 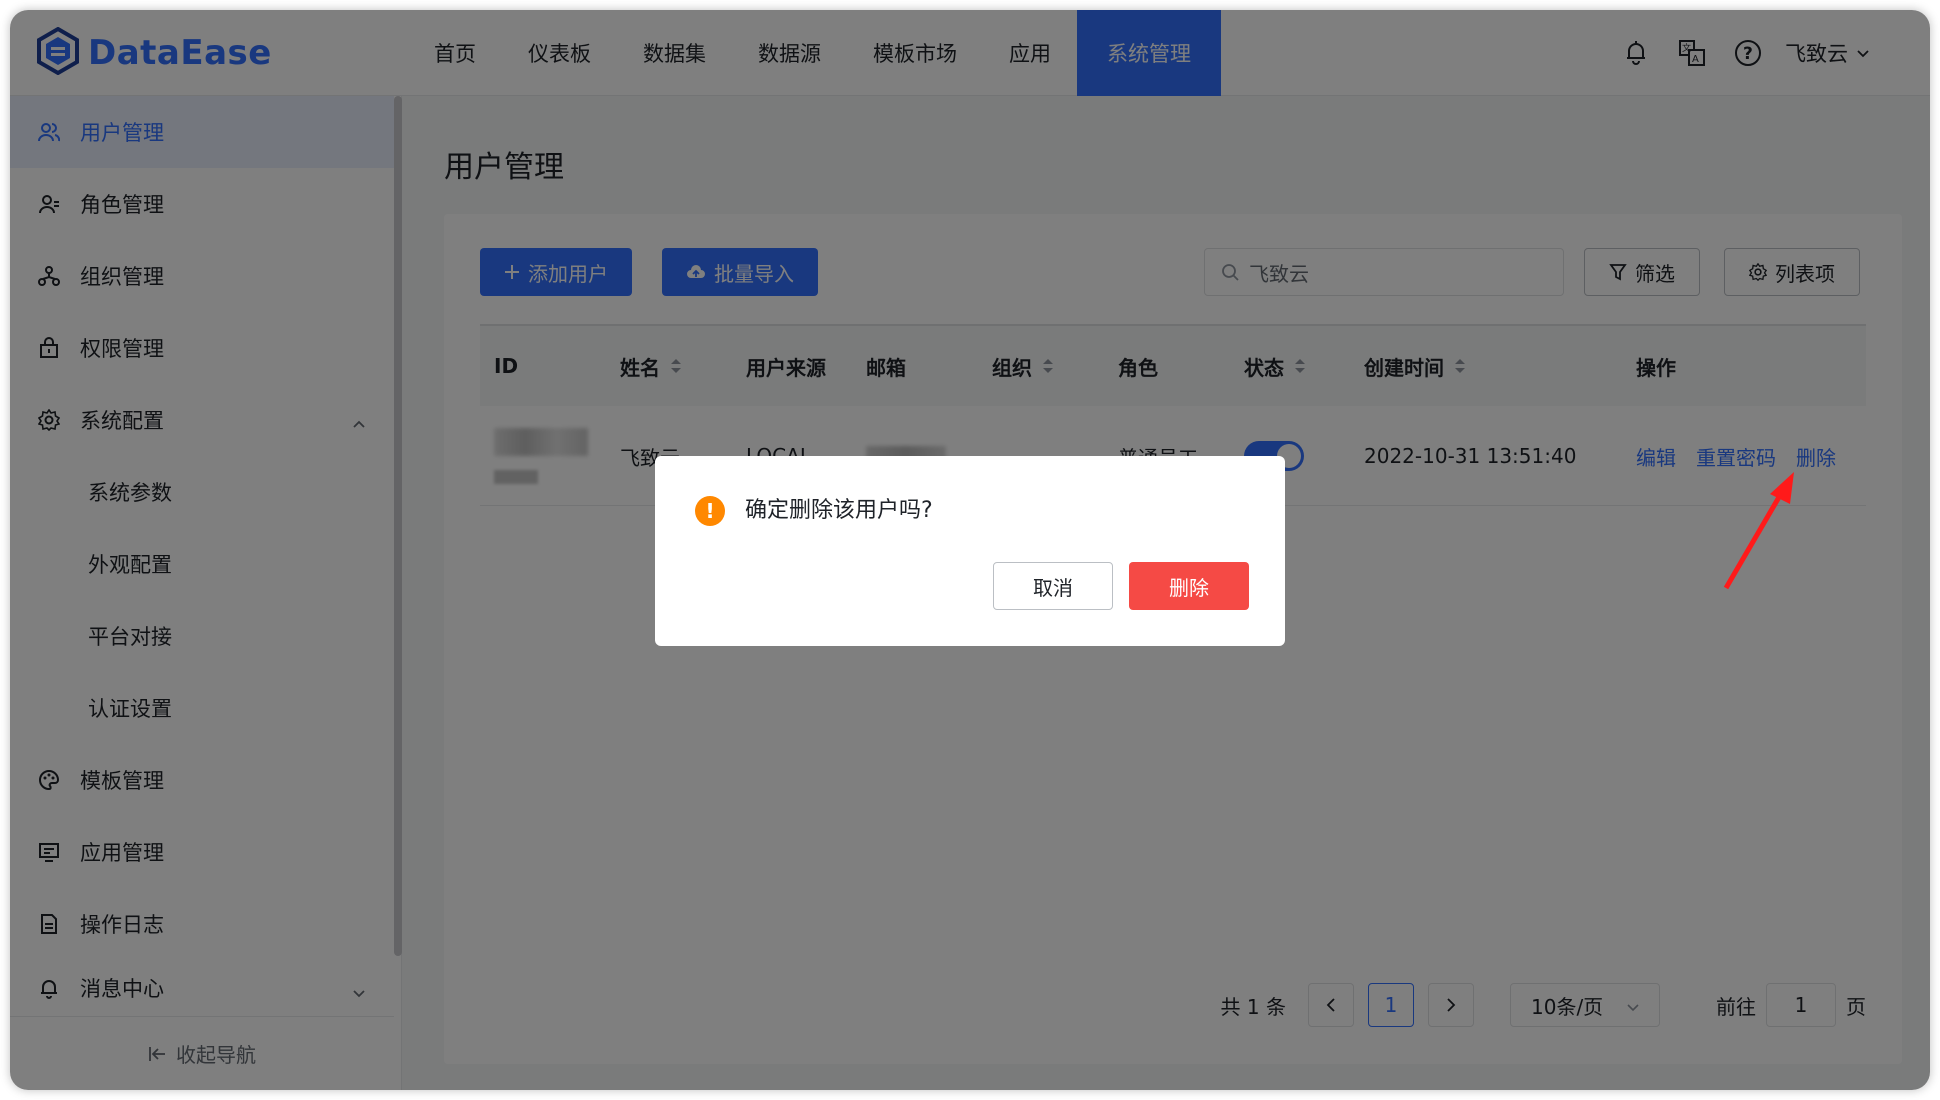 I want to click on cancel-button: 取消, so click(x=1053, y=586).